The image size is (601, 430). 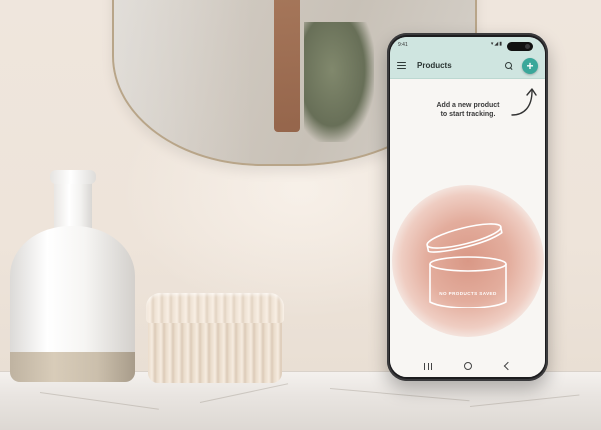 What do you see at coordinates (496, 44) in the screenshot?
I see `status-icons: ▾◢▮` at bounding box center [496, 44].